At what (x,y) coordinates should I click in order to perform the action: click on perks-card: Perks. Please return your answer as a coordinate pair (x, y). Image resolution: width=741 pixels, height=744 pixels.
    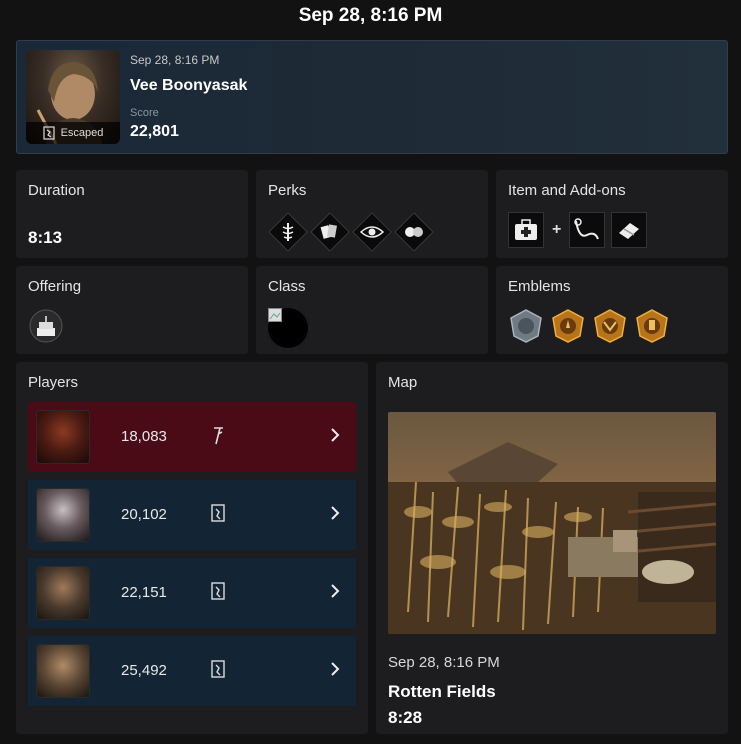
    Looking at the image, I should click on (372, 214).